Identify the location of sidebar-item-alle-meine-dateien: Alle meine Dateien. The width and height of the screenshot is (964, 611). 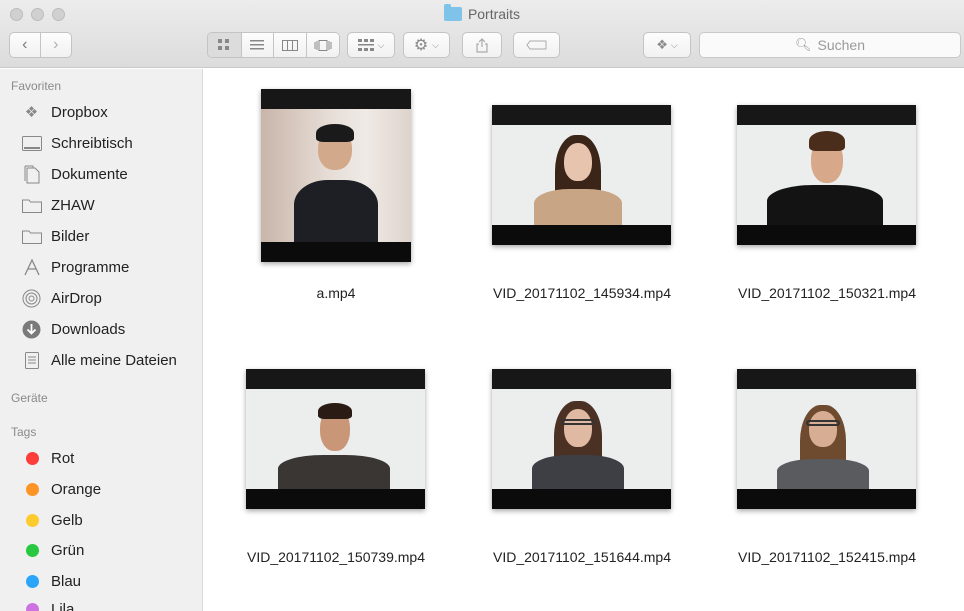
(111, 360).